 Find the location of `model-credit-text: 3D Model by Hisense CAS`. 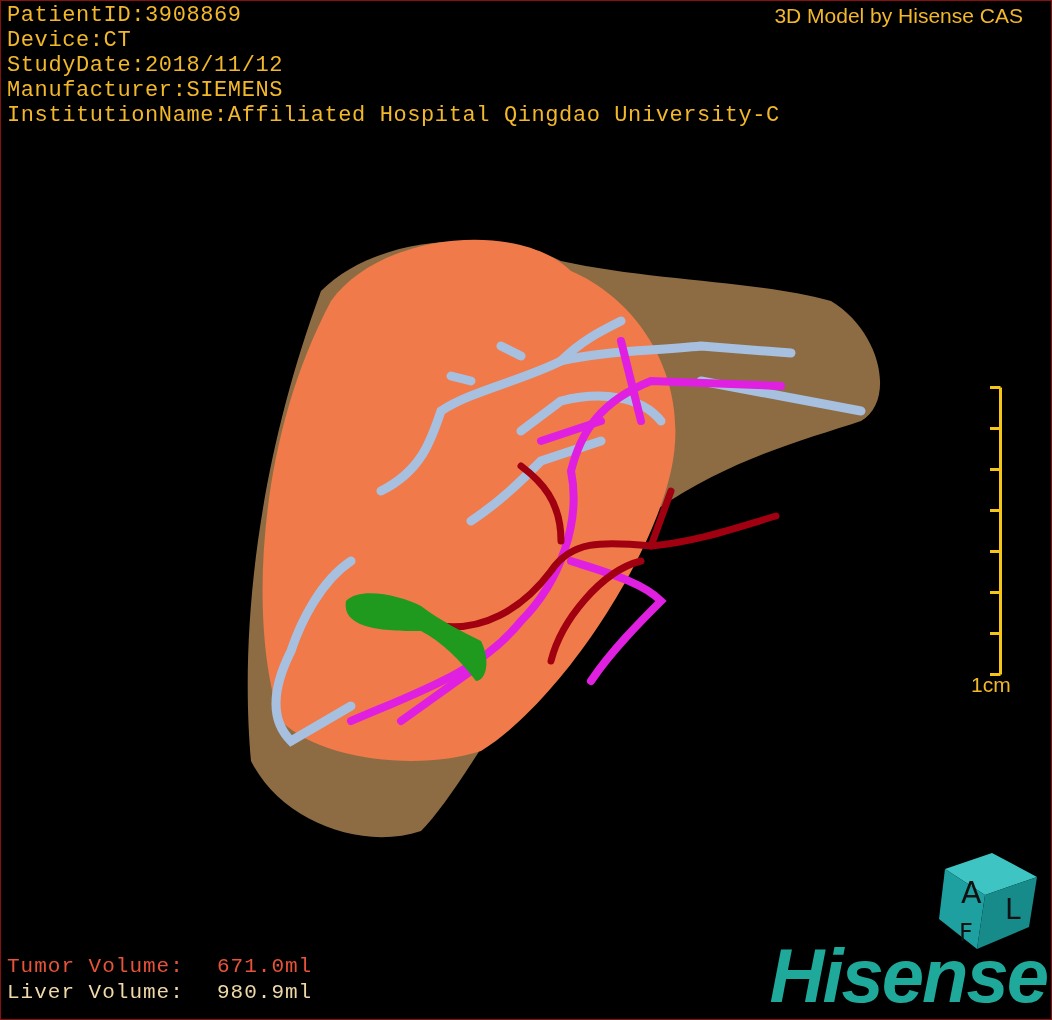

model-credit-text: 3D Model by Hisense CAS is located at coordinates (898, 15).